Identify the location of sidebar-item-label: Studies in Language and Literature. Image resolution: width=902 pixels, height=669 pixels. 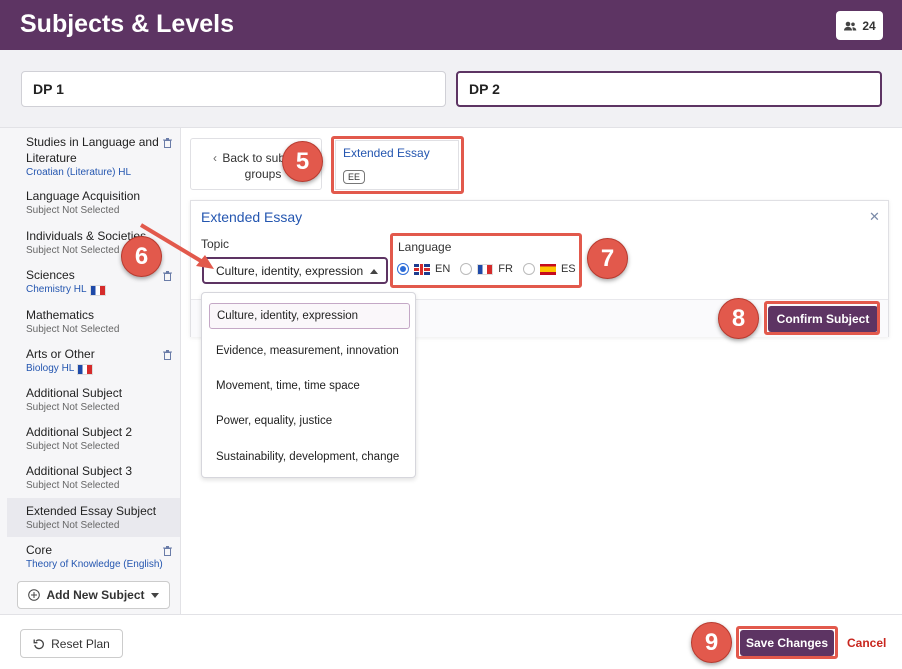
(92, 150).